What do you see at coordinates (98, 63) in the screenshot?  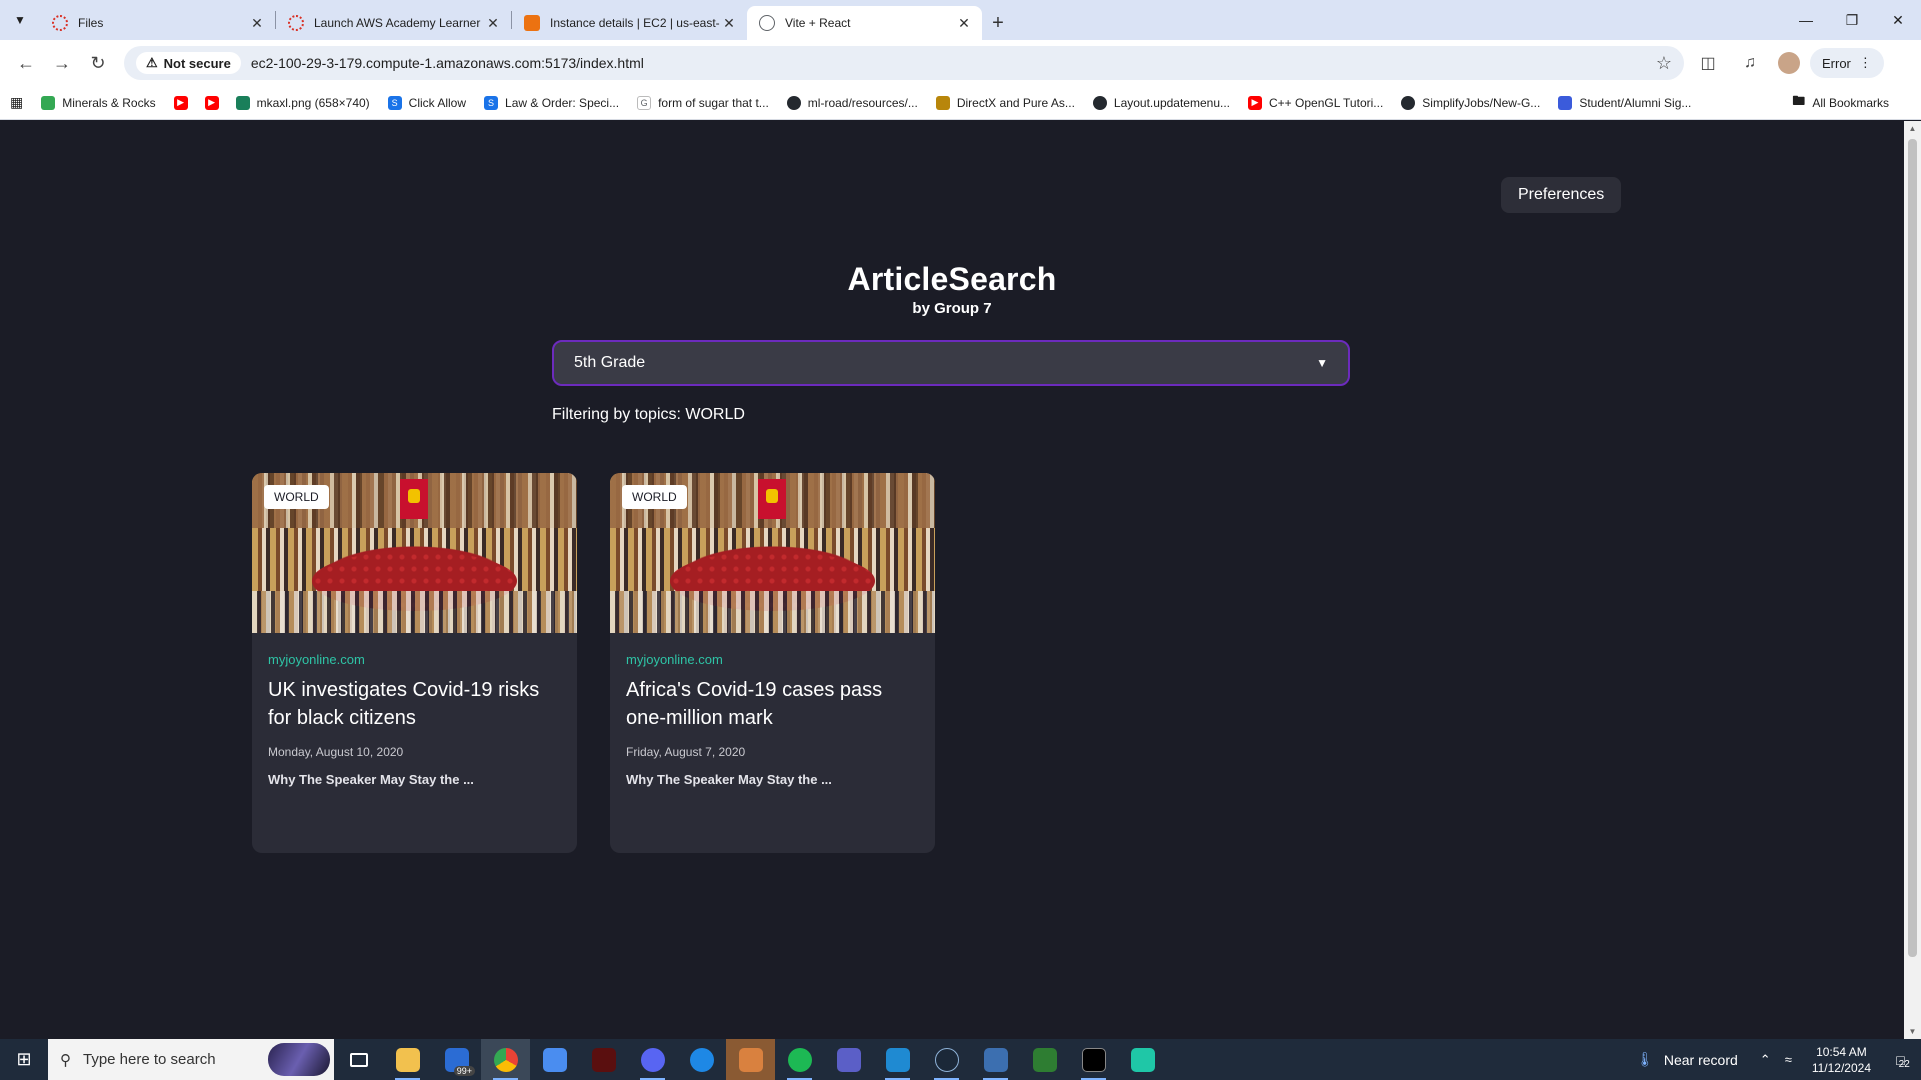 I see `reload-button: ↻` at bounding box center [98, 63].